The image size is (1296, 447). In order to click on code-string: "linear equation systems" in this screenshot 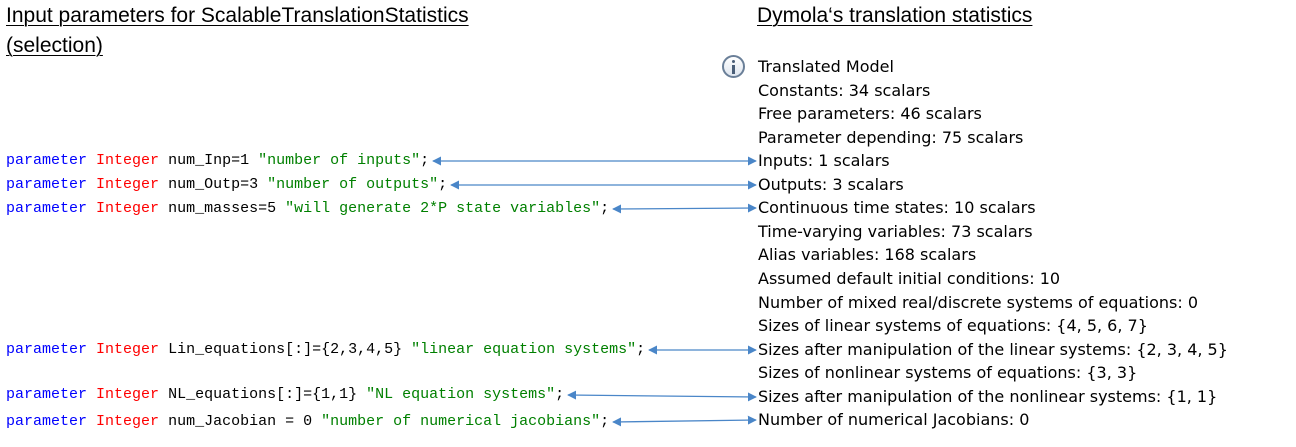, I will do `click(524, 349)`.